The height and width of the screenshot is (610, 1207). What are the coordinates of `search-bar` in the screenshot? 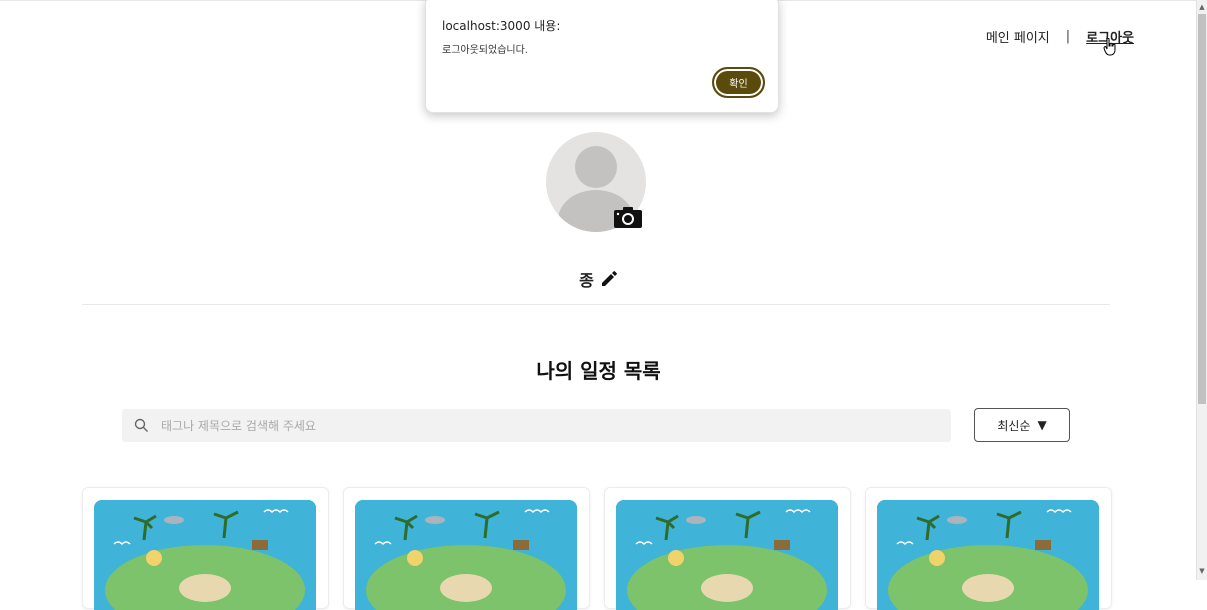 It's located at (536, 425).